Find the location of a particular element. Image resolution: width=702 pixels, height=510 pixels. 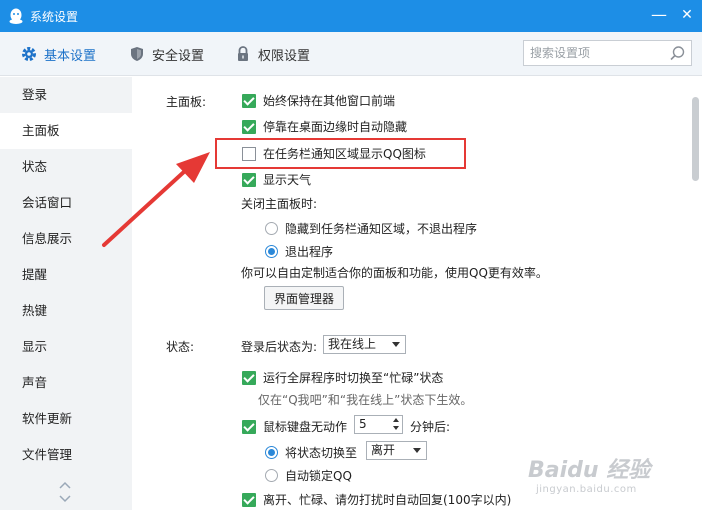

option-label: 隐藏到任务栏通知区域，不退出程序 is located at coordinates (381, 229).